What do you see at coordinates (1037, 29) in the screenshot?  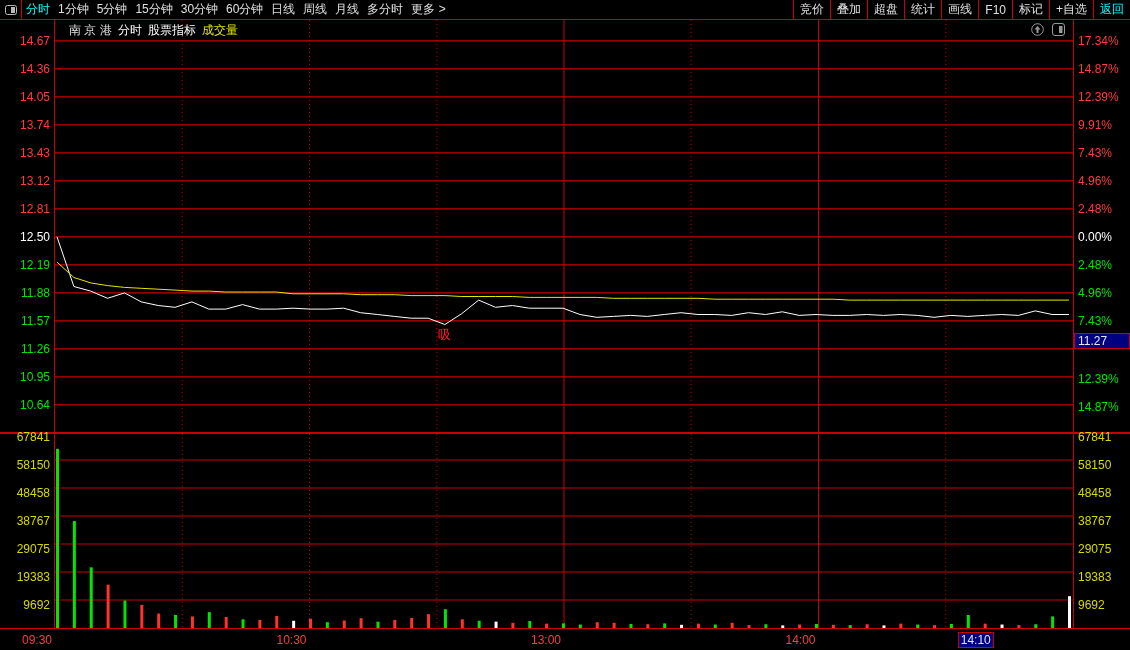 I see `upload-icon` at bounding box center [1037, 29].